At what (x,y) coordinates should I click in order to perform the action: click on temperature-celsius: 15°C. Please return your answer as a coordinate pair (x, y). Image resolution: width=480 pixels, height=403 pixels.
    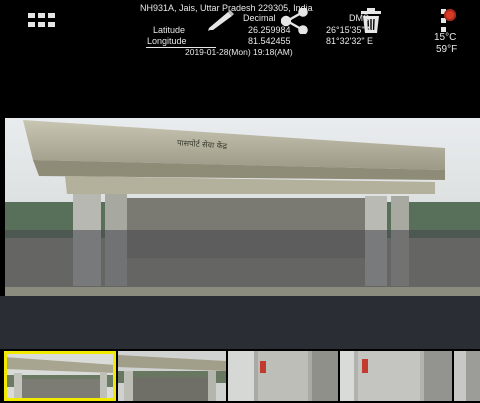
    Looking at the image, I should click on (445, 37).